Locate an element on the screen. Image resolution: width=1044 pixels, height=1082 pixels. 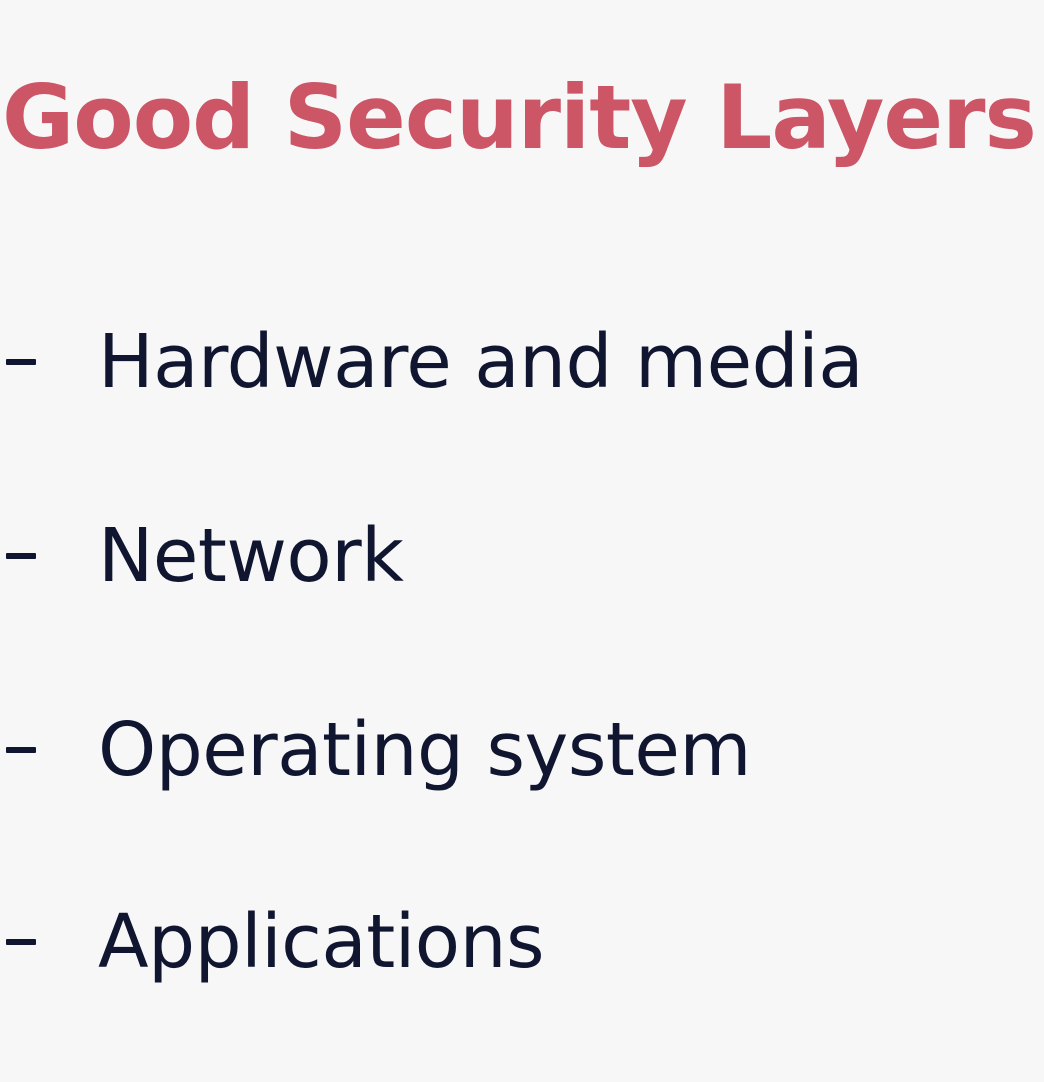
list-item-label: Hardware and media is located at coordinates (481, 362).